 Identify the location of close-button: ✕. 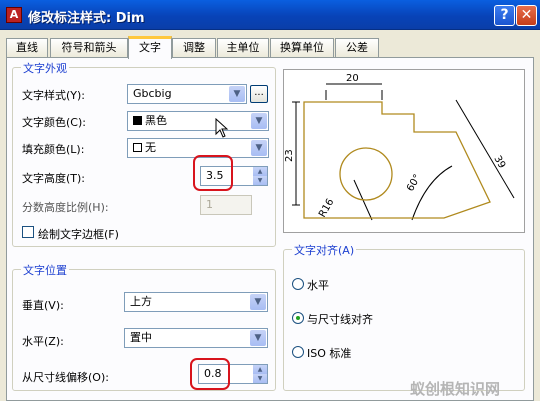
(526, 15).